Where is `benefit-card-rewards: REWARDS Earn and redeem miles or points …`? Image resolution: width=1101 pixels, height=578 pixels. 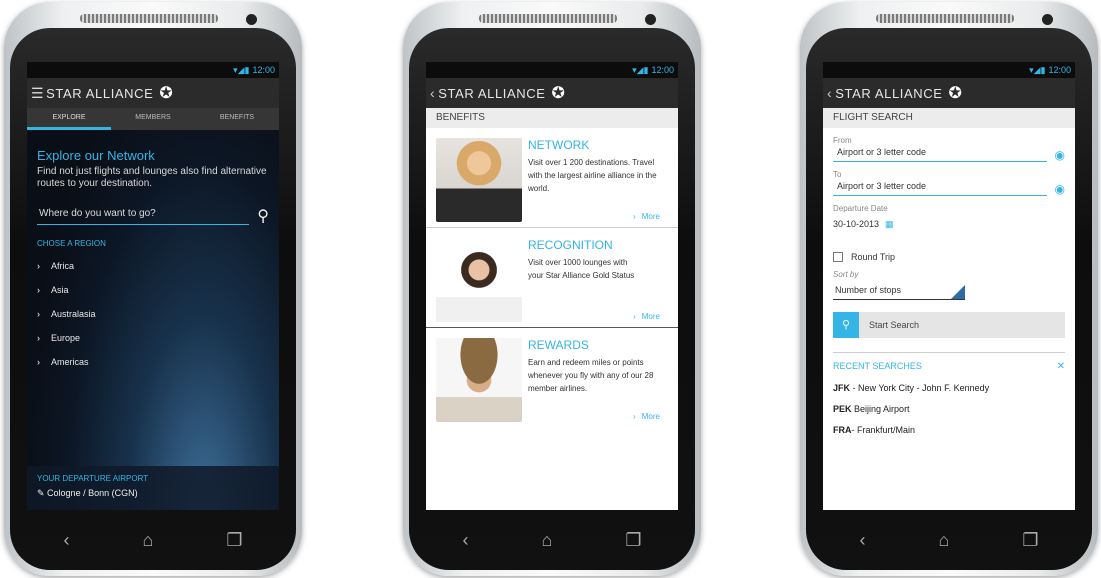
benefit-card-rewards: REWARDS Earn and redeem miles or points … is located at coordinates (552, 377).